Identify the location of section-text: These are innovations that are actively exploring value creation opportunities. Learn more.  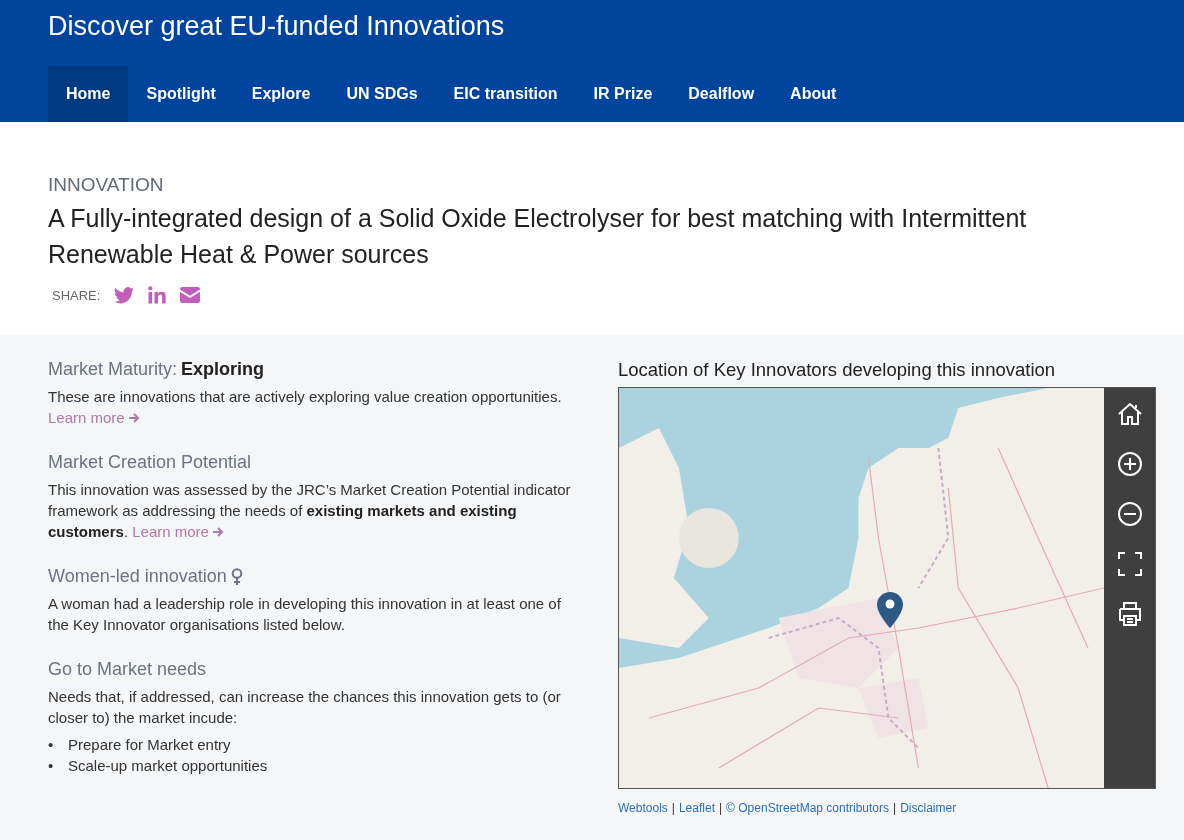
(305, 407).